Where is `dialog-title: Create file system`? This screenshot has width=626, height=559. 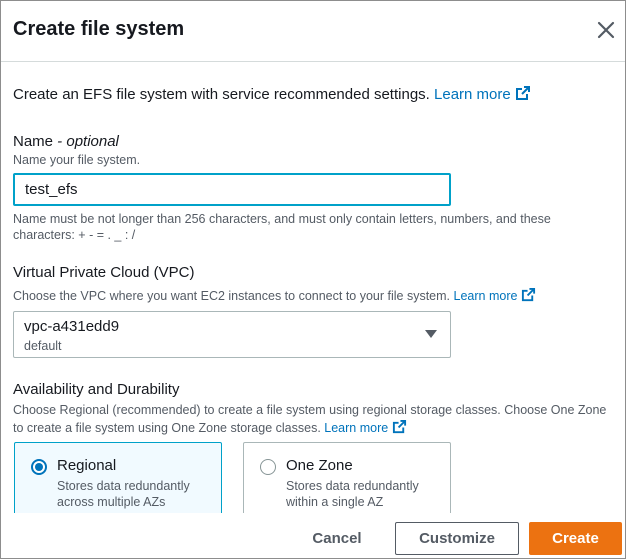 dialog-title: Create file system is located at coordinates (99, 29).